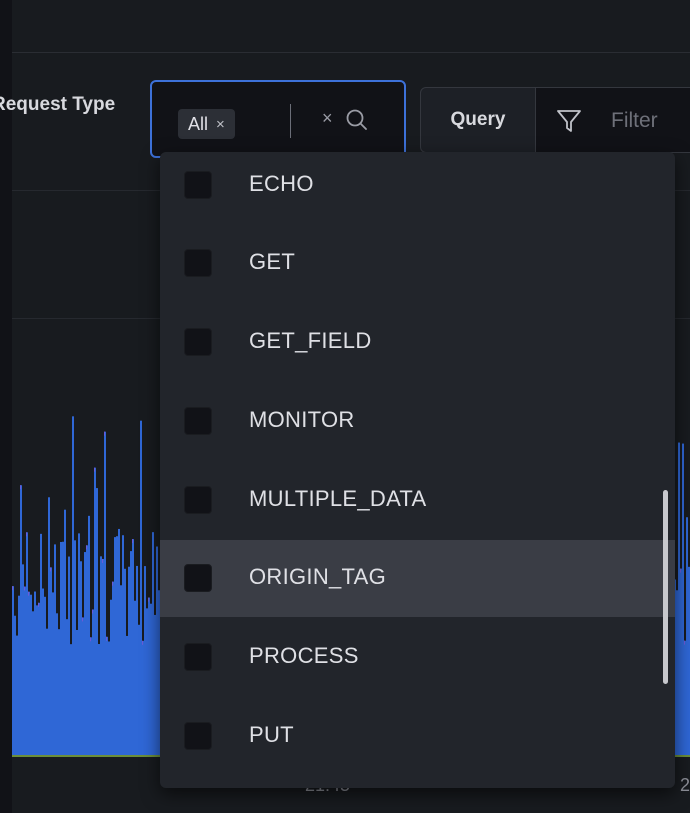 Image resolution: width=690 pixels, height=813 pixels. Describe the element at coordinates (478, 120) in the screenshot. I see `query-button: Query` at that location.